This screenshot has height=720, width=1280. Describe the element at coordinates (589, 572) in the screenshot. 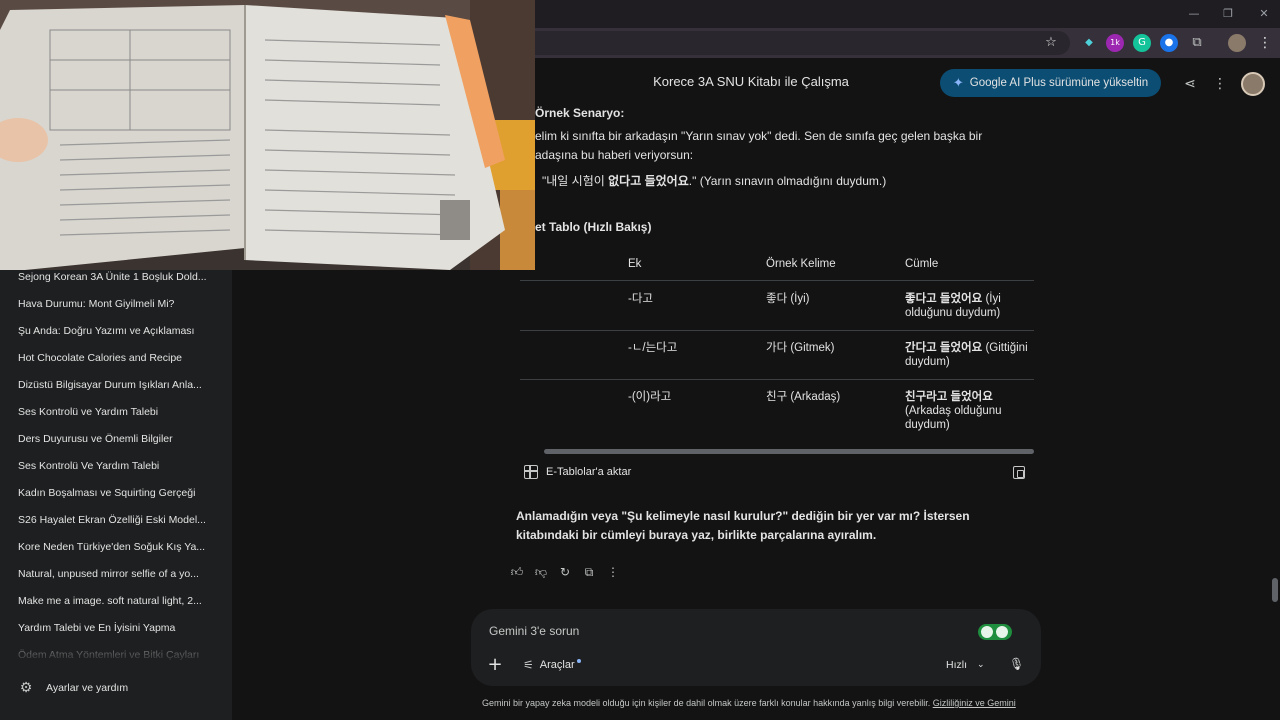

I see `copy-response-icon: ⧉` at that location.